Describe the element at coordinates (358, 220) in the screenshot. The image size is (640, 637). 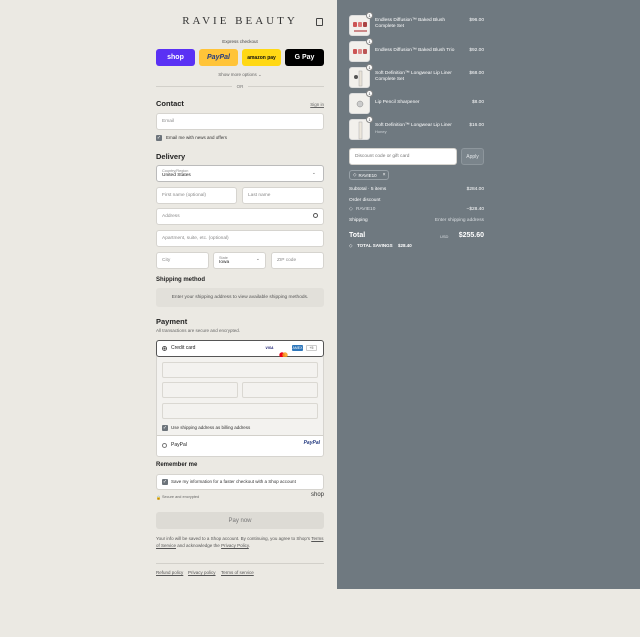
I see `shipping-label: Shipping` at that location.